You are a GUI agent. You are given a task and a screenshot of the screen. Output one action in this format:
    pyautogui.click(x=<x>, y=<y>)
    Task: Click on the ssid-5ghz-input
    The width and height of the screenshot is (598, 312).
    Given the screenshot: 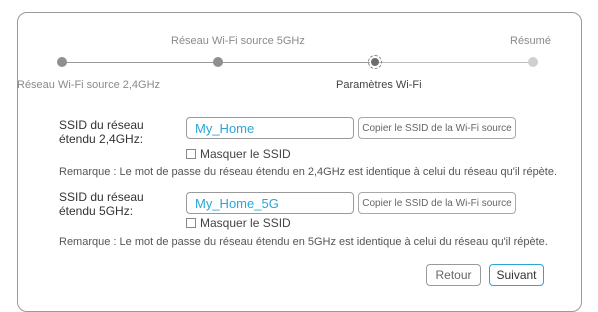 What is the action you would take?
    pyautogui.click(x=270, y=203)
    